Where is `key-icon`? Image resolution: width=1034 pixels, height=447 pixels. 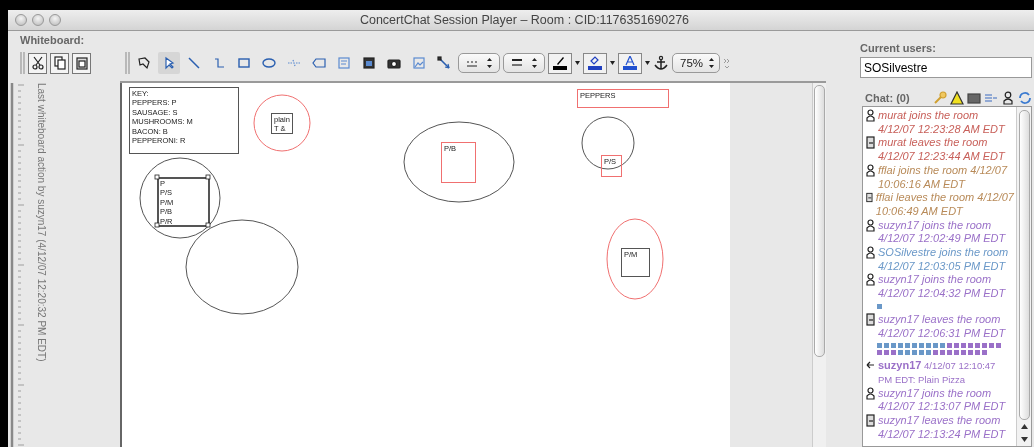
key-icon is located at coordinates (940, 98).